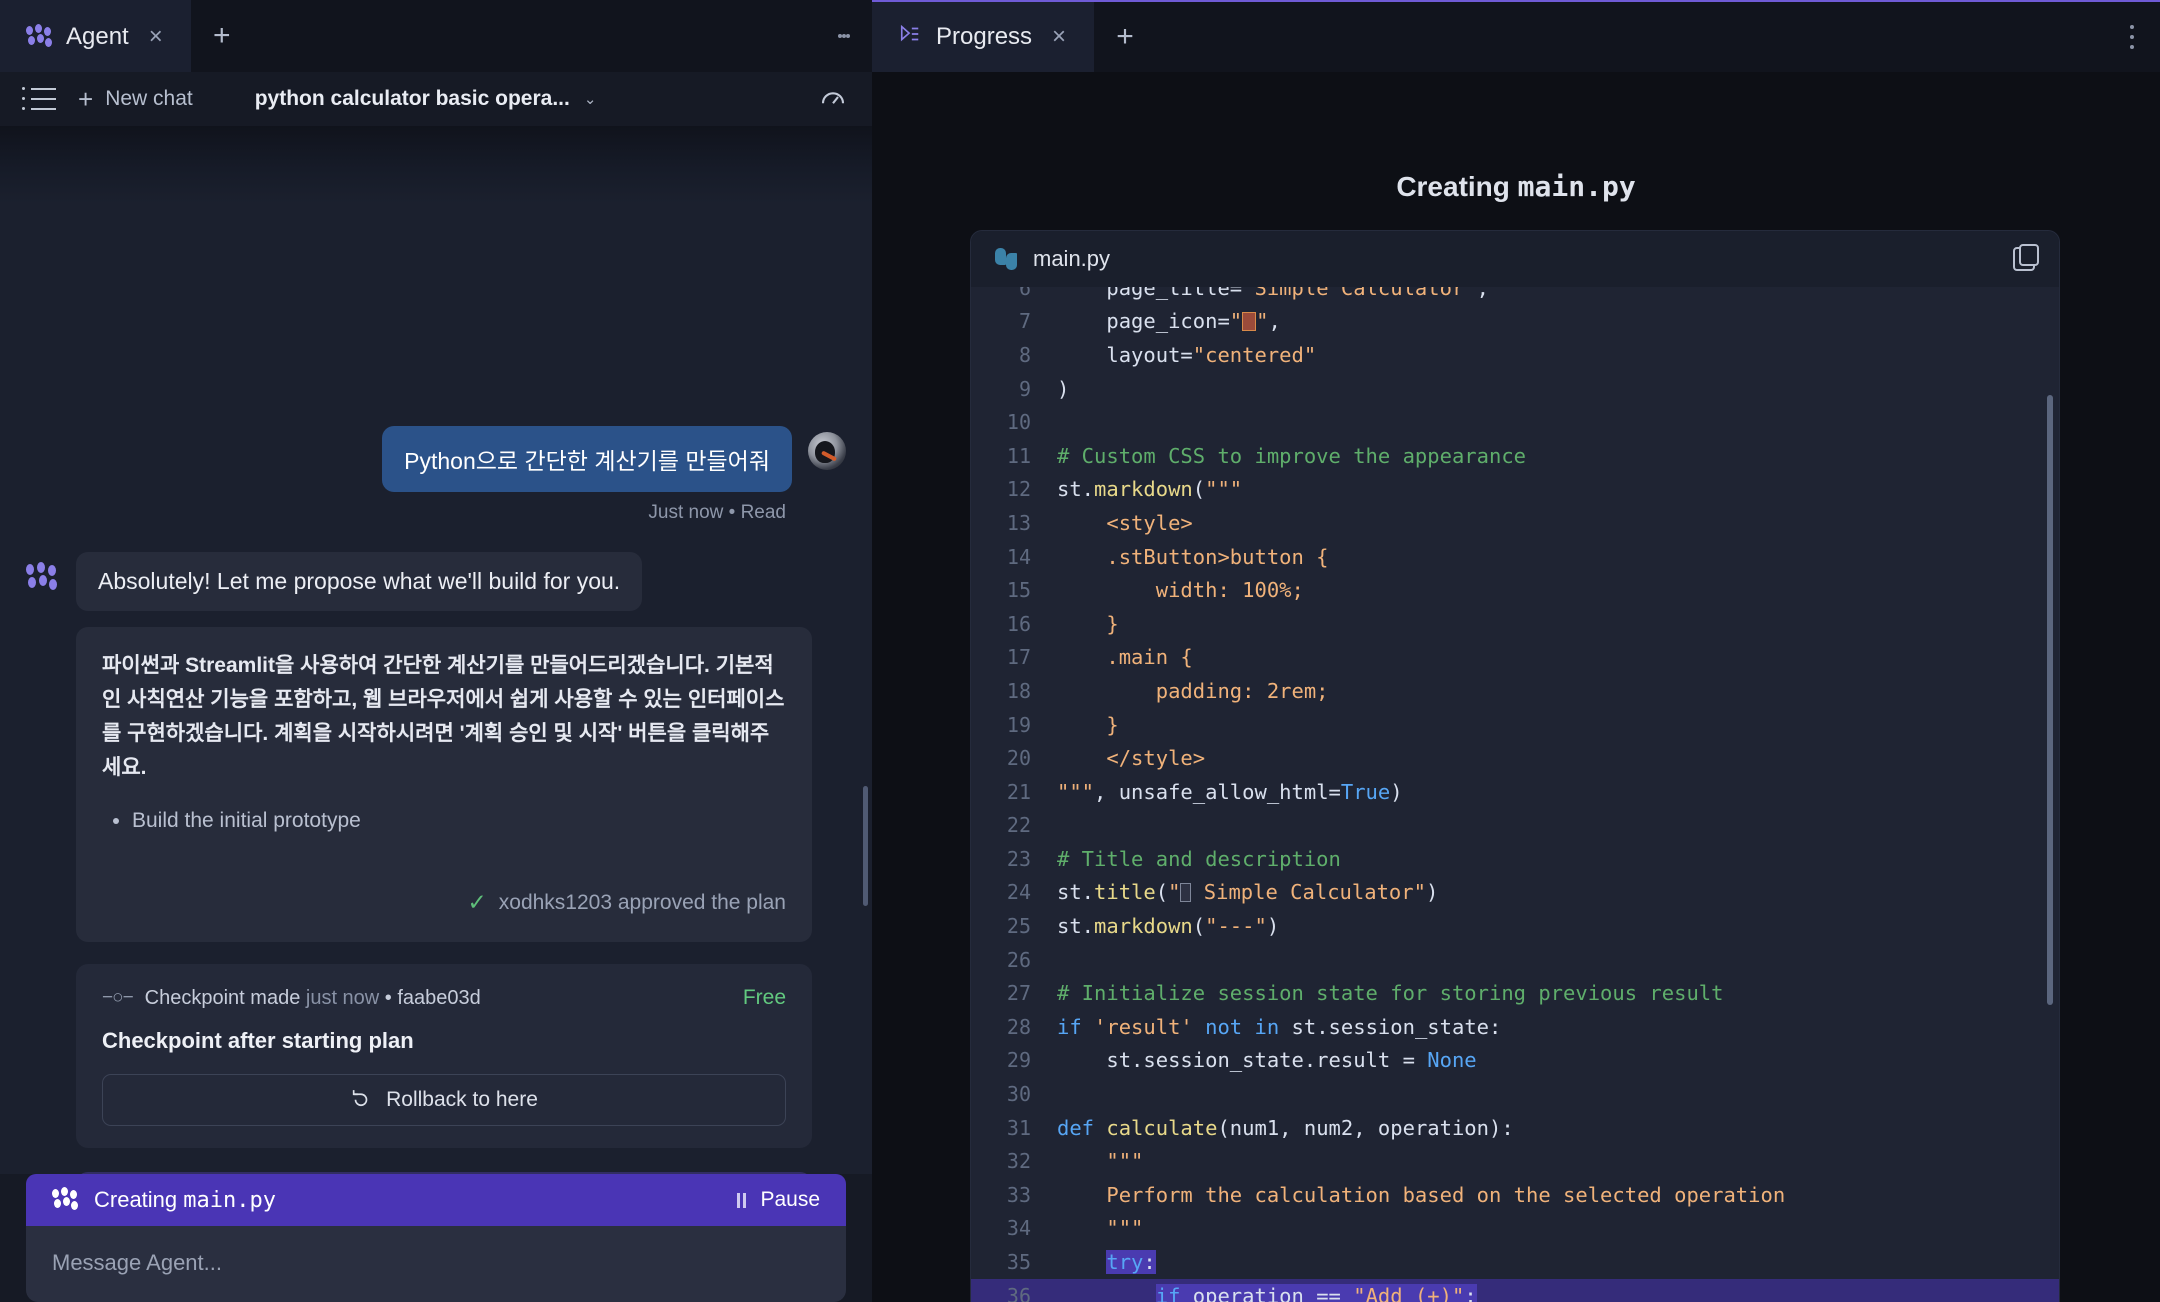 The height and width of the screenshot is (1302, 2160). I want to click on code-token: ,, so click(1274, 321).